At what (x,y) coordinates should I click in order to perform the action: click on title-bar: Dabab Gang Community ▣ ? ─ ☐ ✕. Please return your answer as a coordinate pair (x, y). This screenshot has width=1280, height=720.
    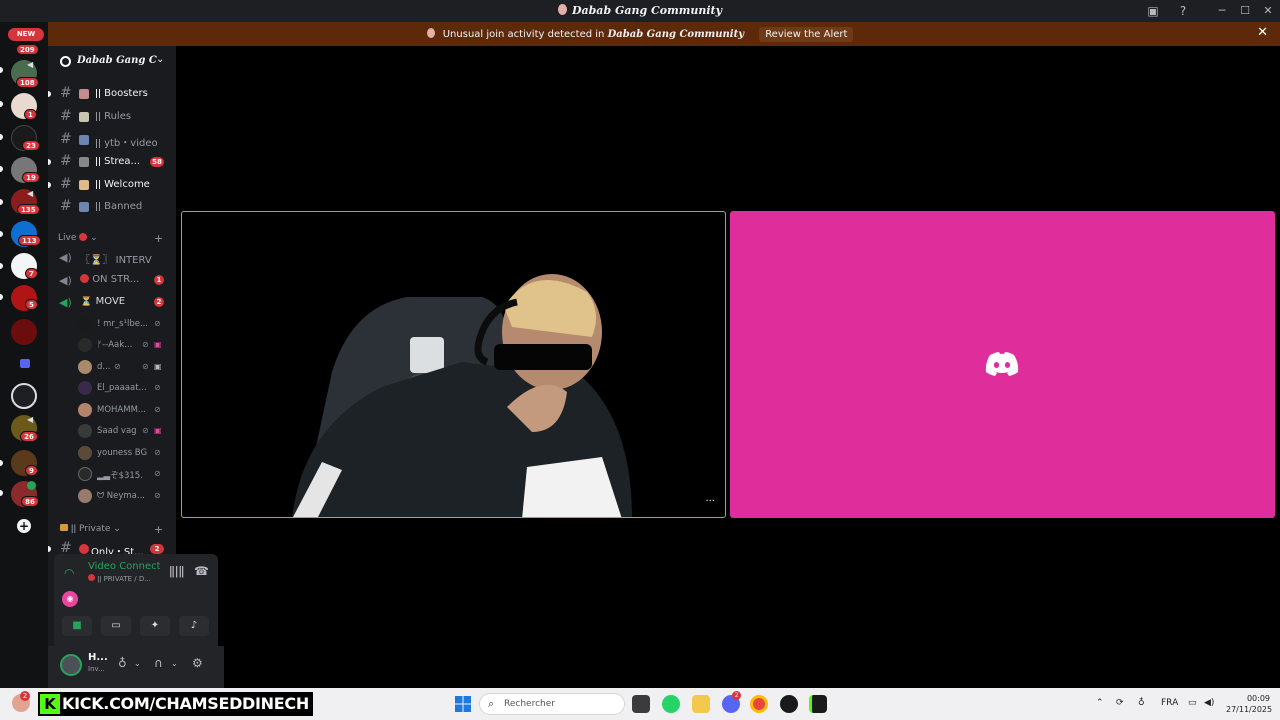
    Looking at the image, I should click on (640, 11).